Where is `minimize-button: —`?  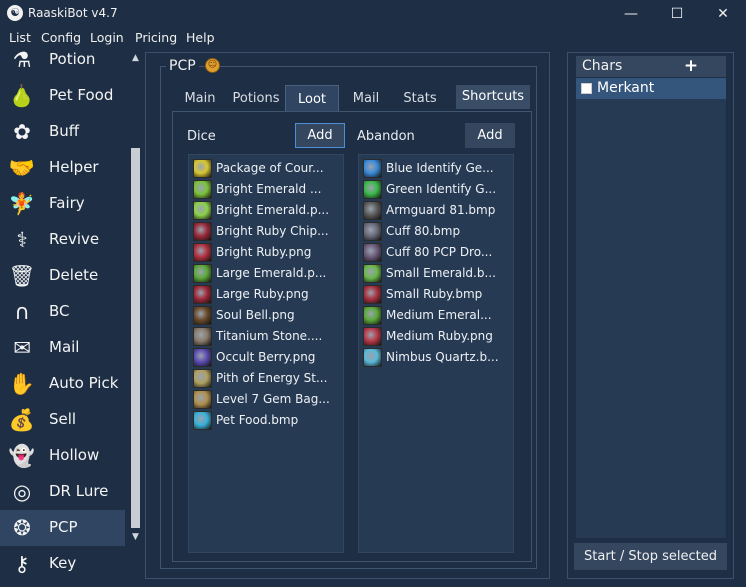 minimize-button: — is located at coordinates (631, 14).